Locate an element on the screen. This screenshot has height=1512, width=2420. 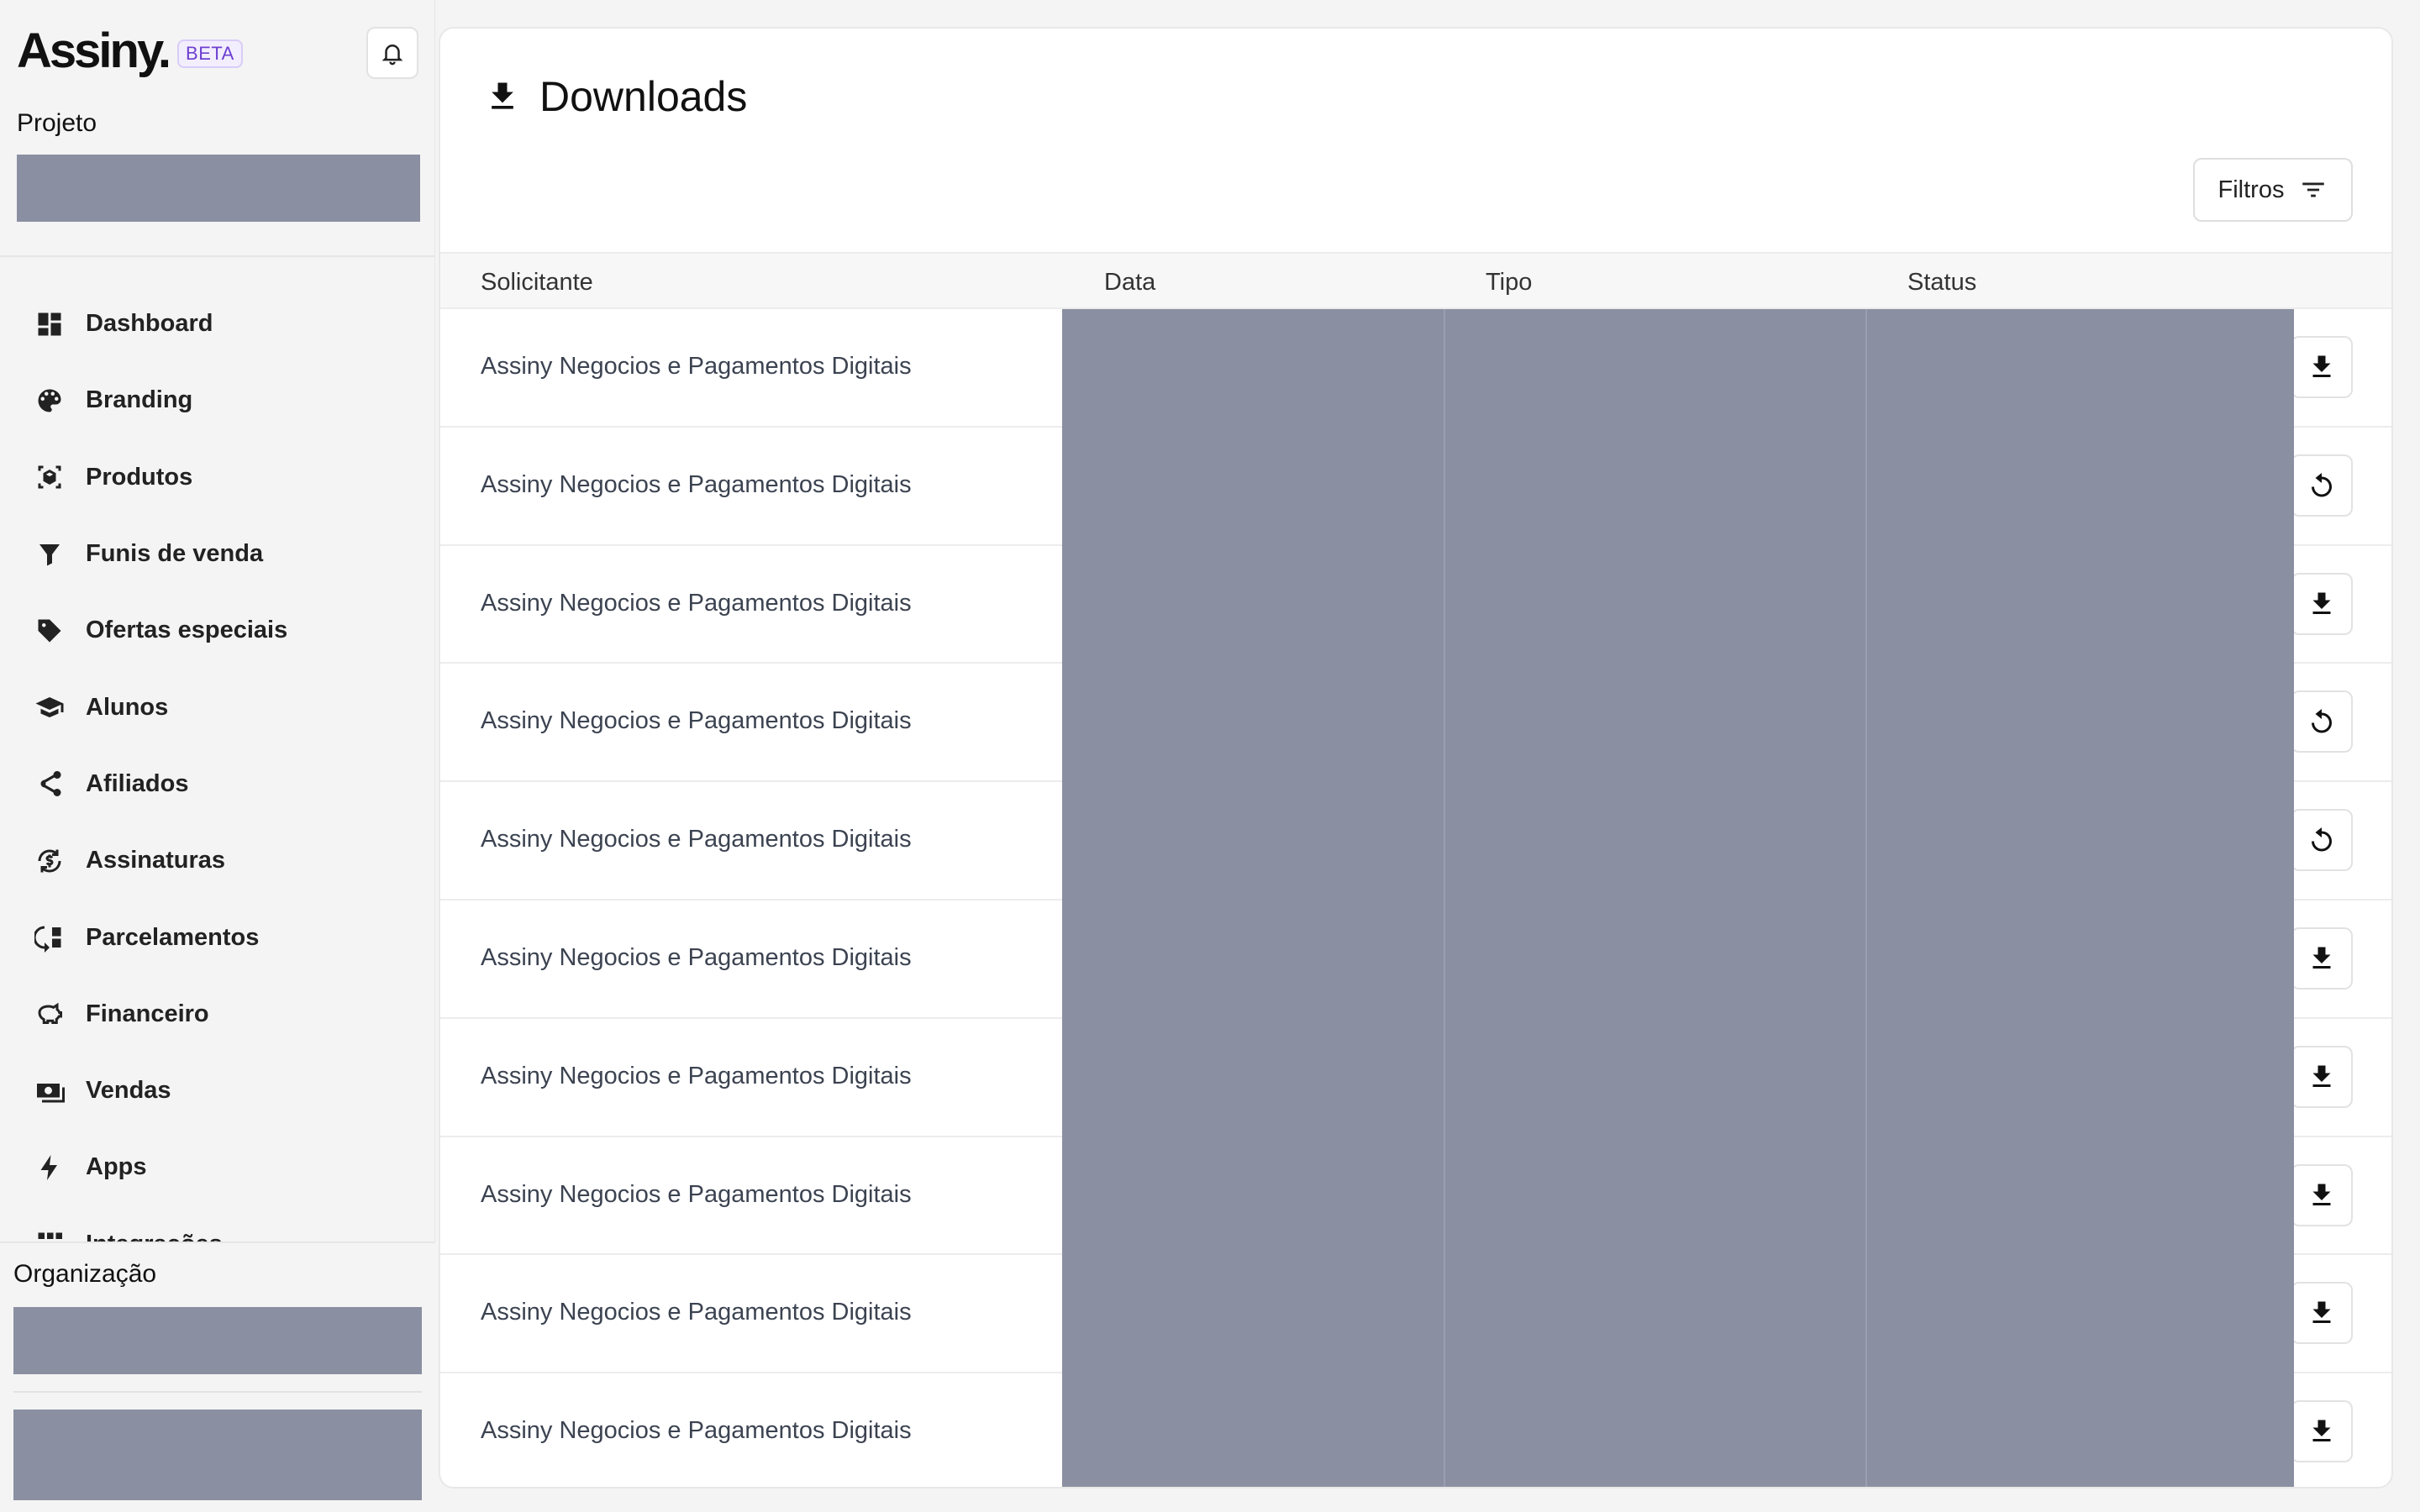
table-header: Solicitante Data Tipo Status is located at coordinates (1415, 280).